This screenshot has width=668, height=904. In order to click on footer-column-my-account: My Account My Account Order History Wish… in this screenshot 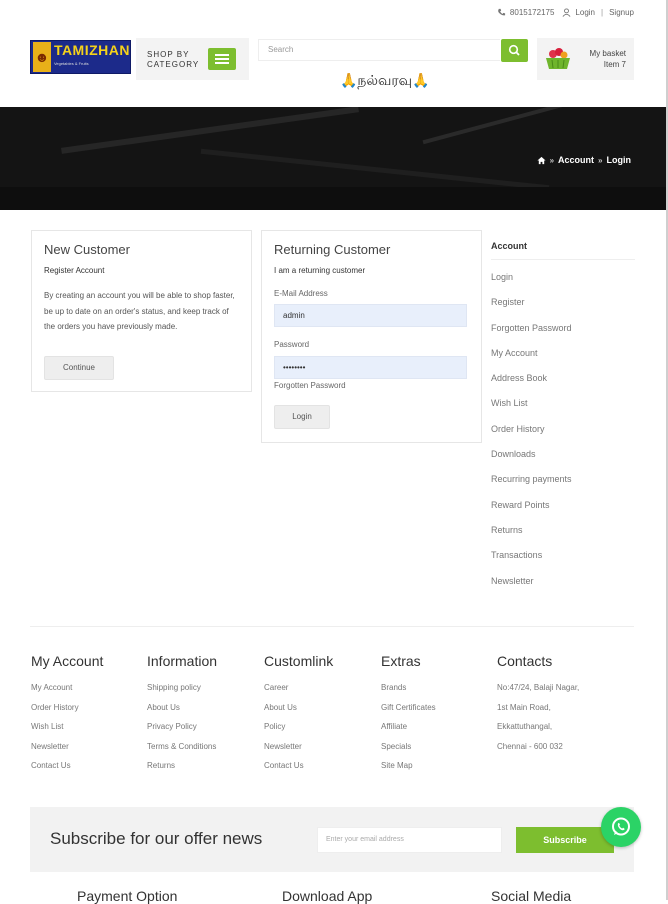, I will do `click(67, 717)`.